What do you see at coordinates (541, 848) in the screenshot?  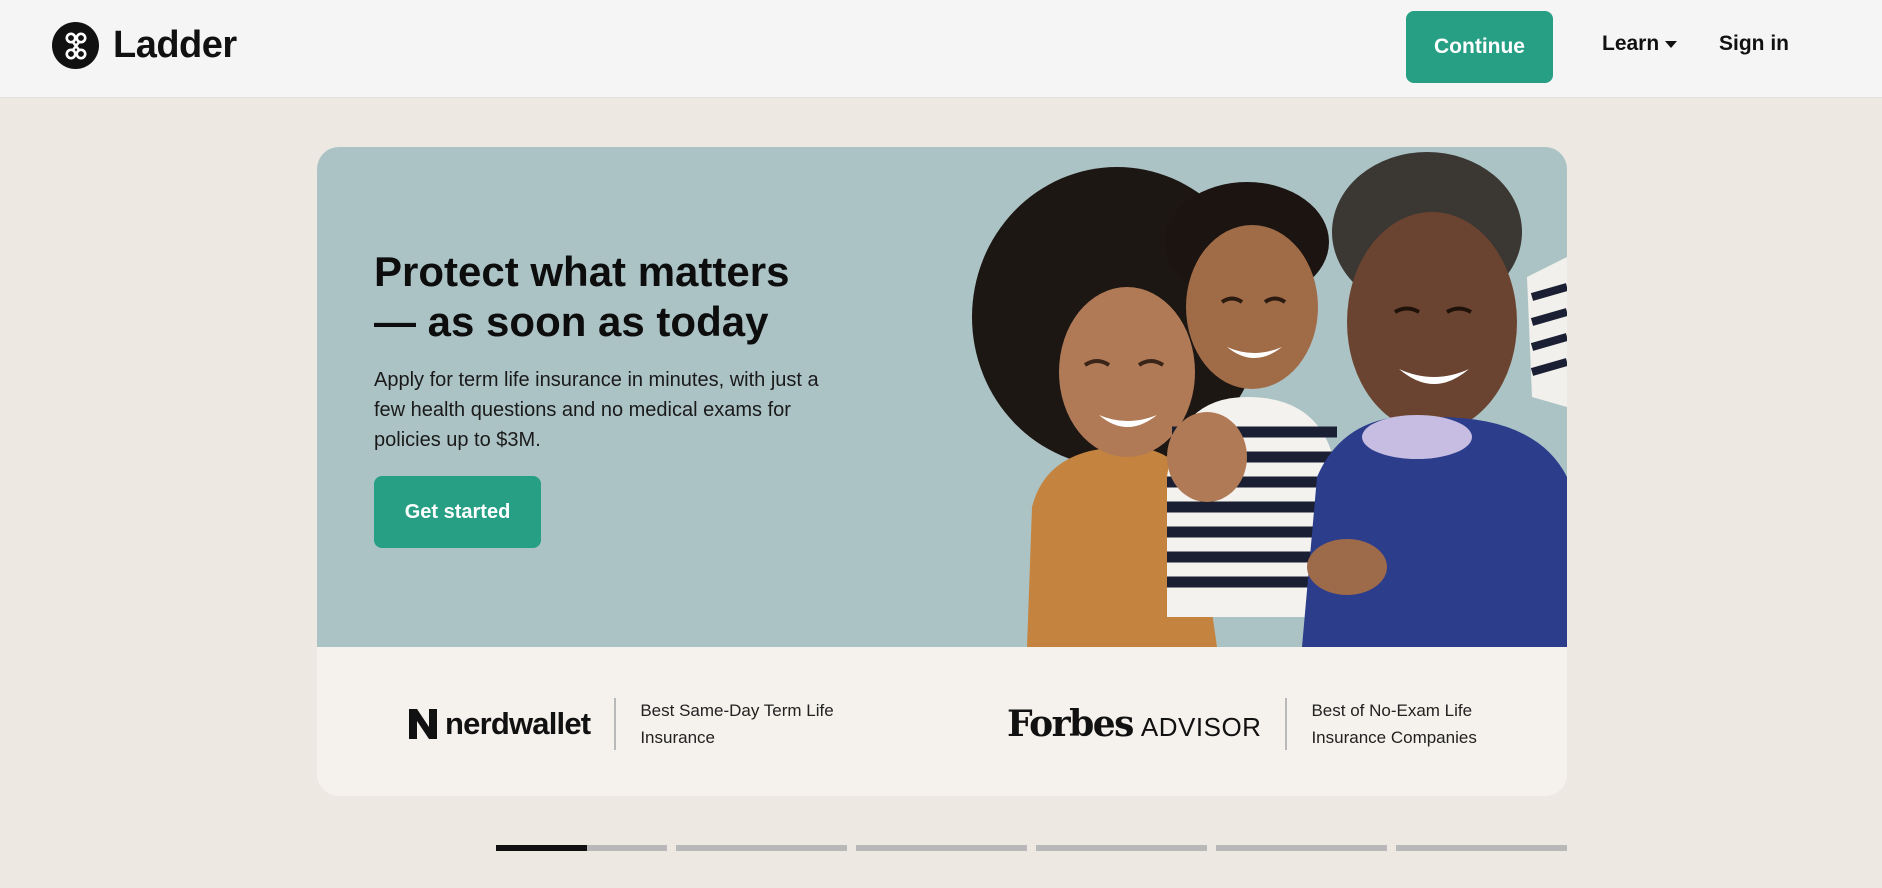 I see `carousel-indicator-progress` at bounding box center [541, 848].